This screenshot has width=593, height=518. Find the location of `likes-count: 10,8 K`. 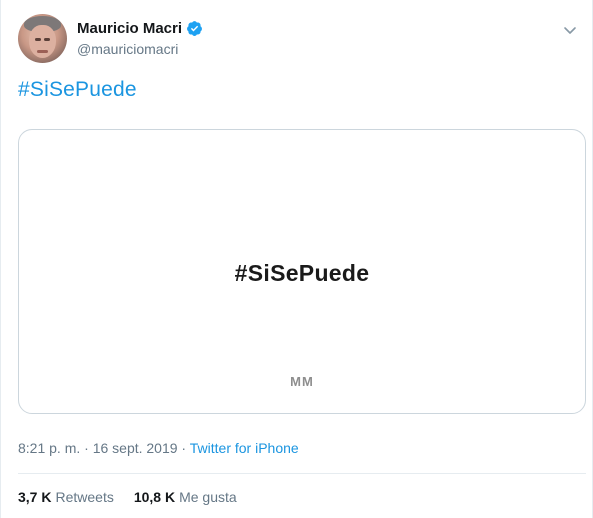

likes-count: 10,8 K is located at coordinates (154, 497).